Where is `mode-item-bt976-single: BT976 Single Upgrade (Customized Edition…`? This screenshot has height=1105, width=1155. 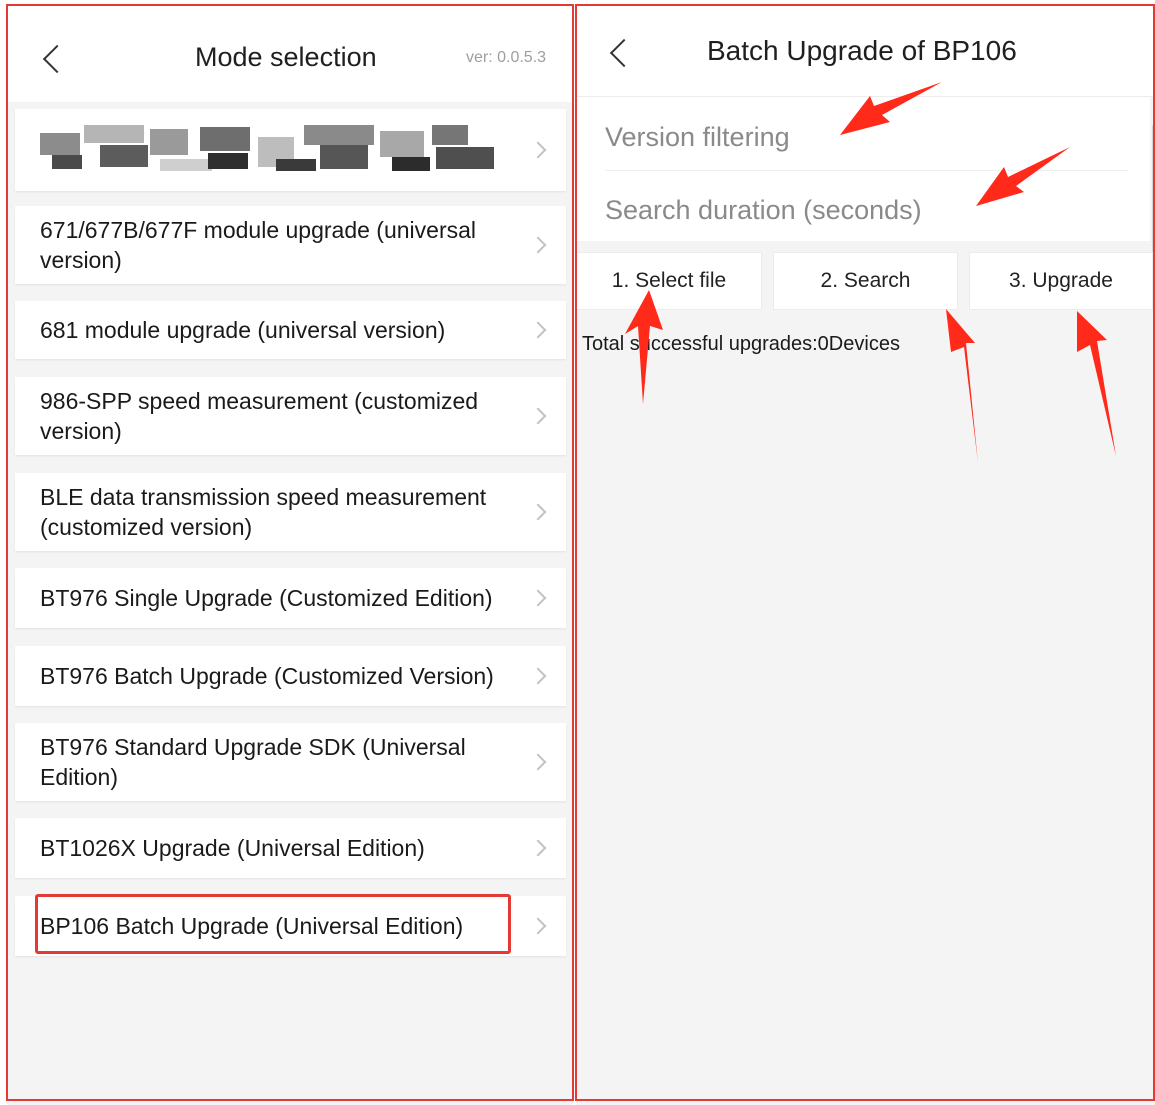 mode-item-bt976-single: BT976 Single Upgrade (Customized Edition… is located at coordinates (290, 598).